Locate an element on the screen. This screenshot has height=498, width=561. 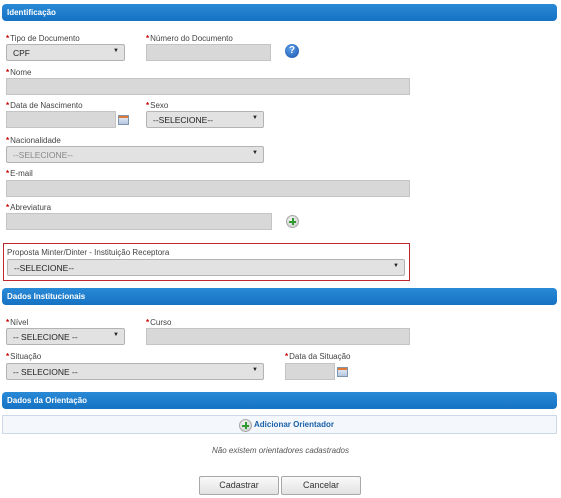
abreviatura-label: *Abreviatura is located at coordinates (29, 207).